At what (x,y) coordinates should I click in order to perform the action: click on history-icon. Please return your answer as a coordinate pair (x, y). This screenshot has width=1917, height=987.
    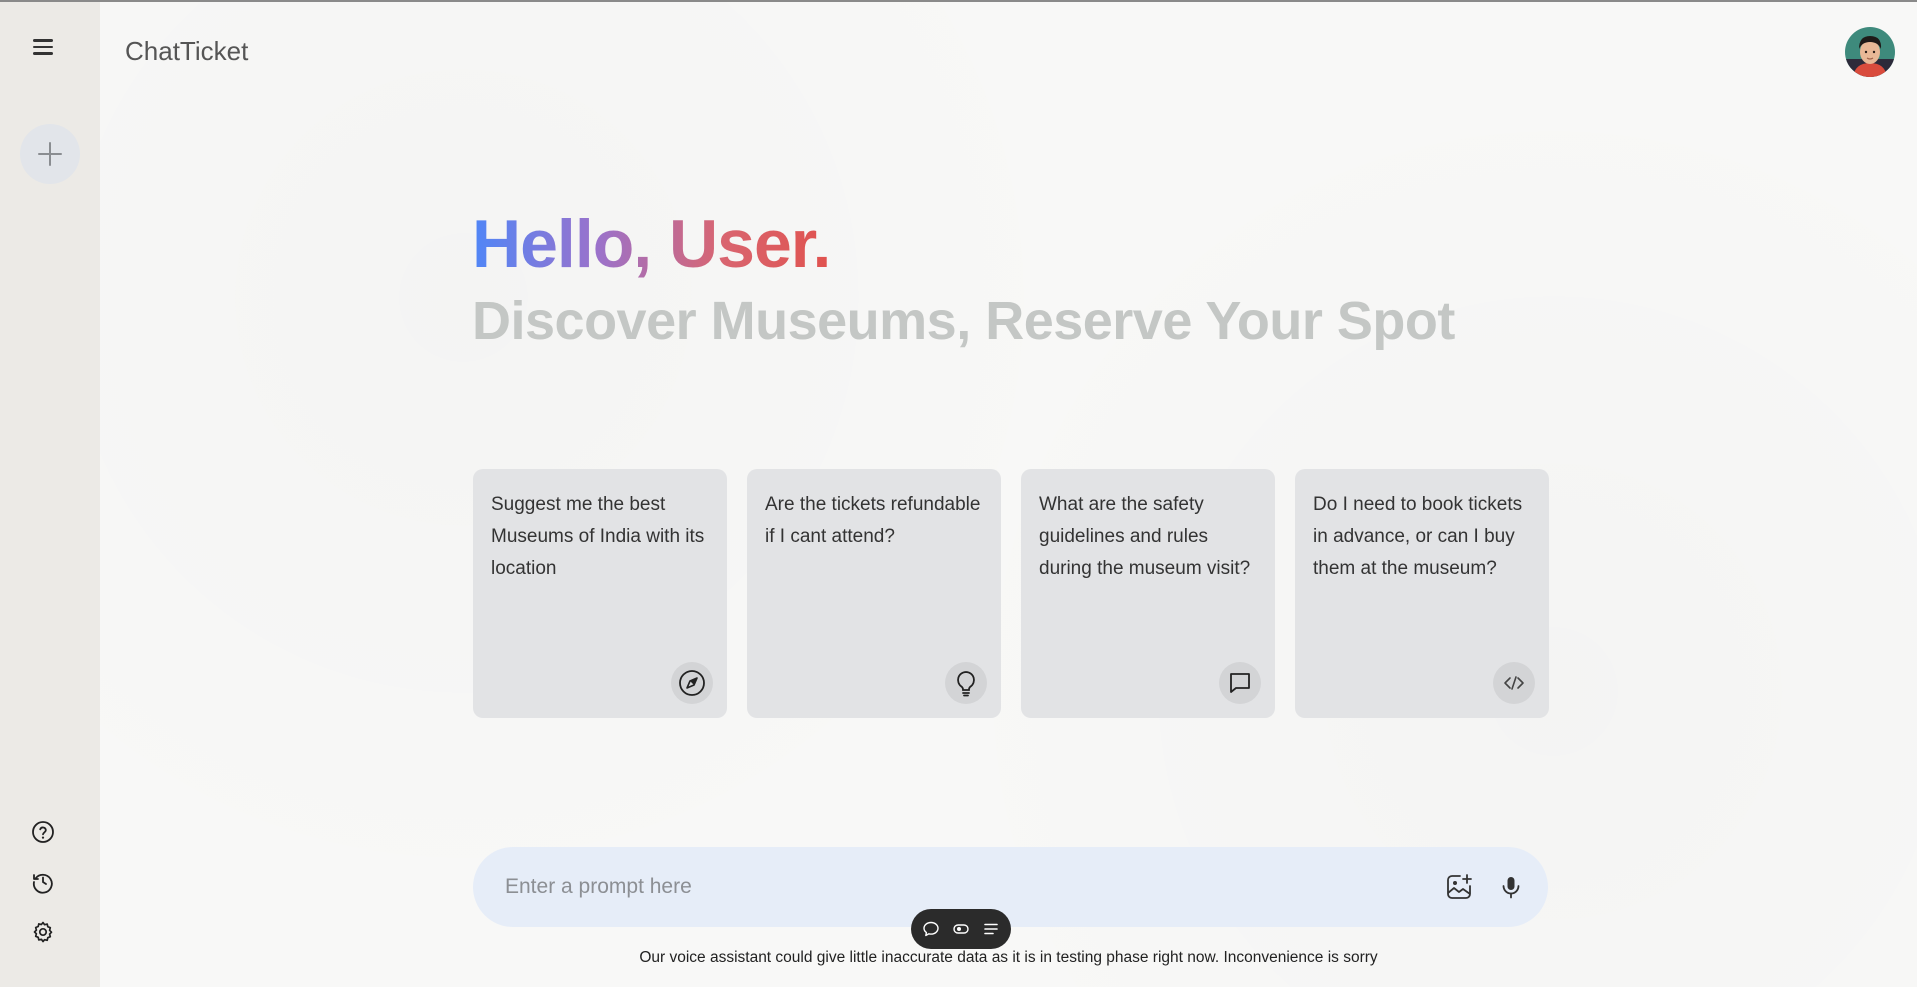
    Looking at the image, I should click on (42, 883).